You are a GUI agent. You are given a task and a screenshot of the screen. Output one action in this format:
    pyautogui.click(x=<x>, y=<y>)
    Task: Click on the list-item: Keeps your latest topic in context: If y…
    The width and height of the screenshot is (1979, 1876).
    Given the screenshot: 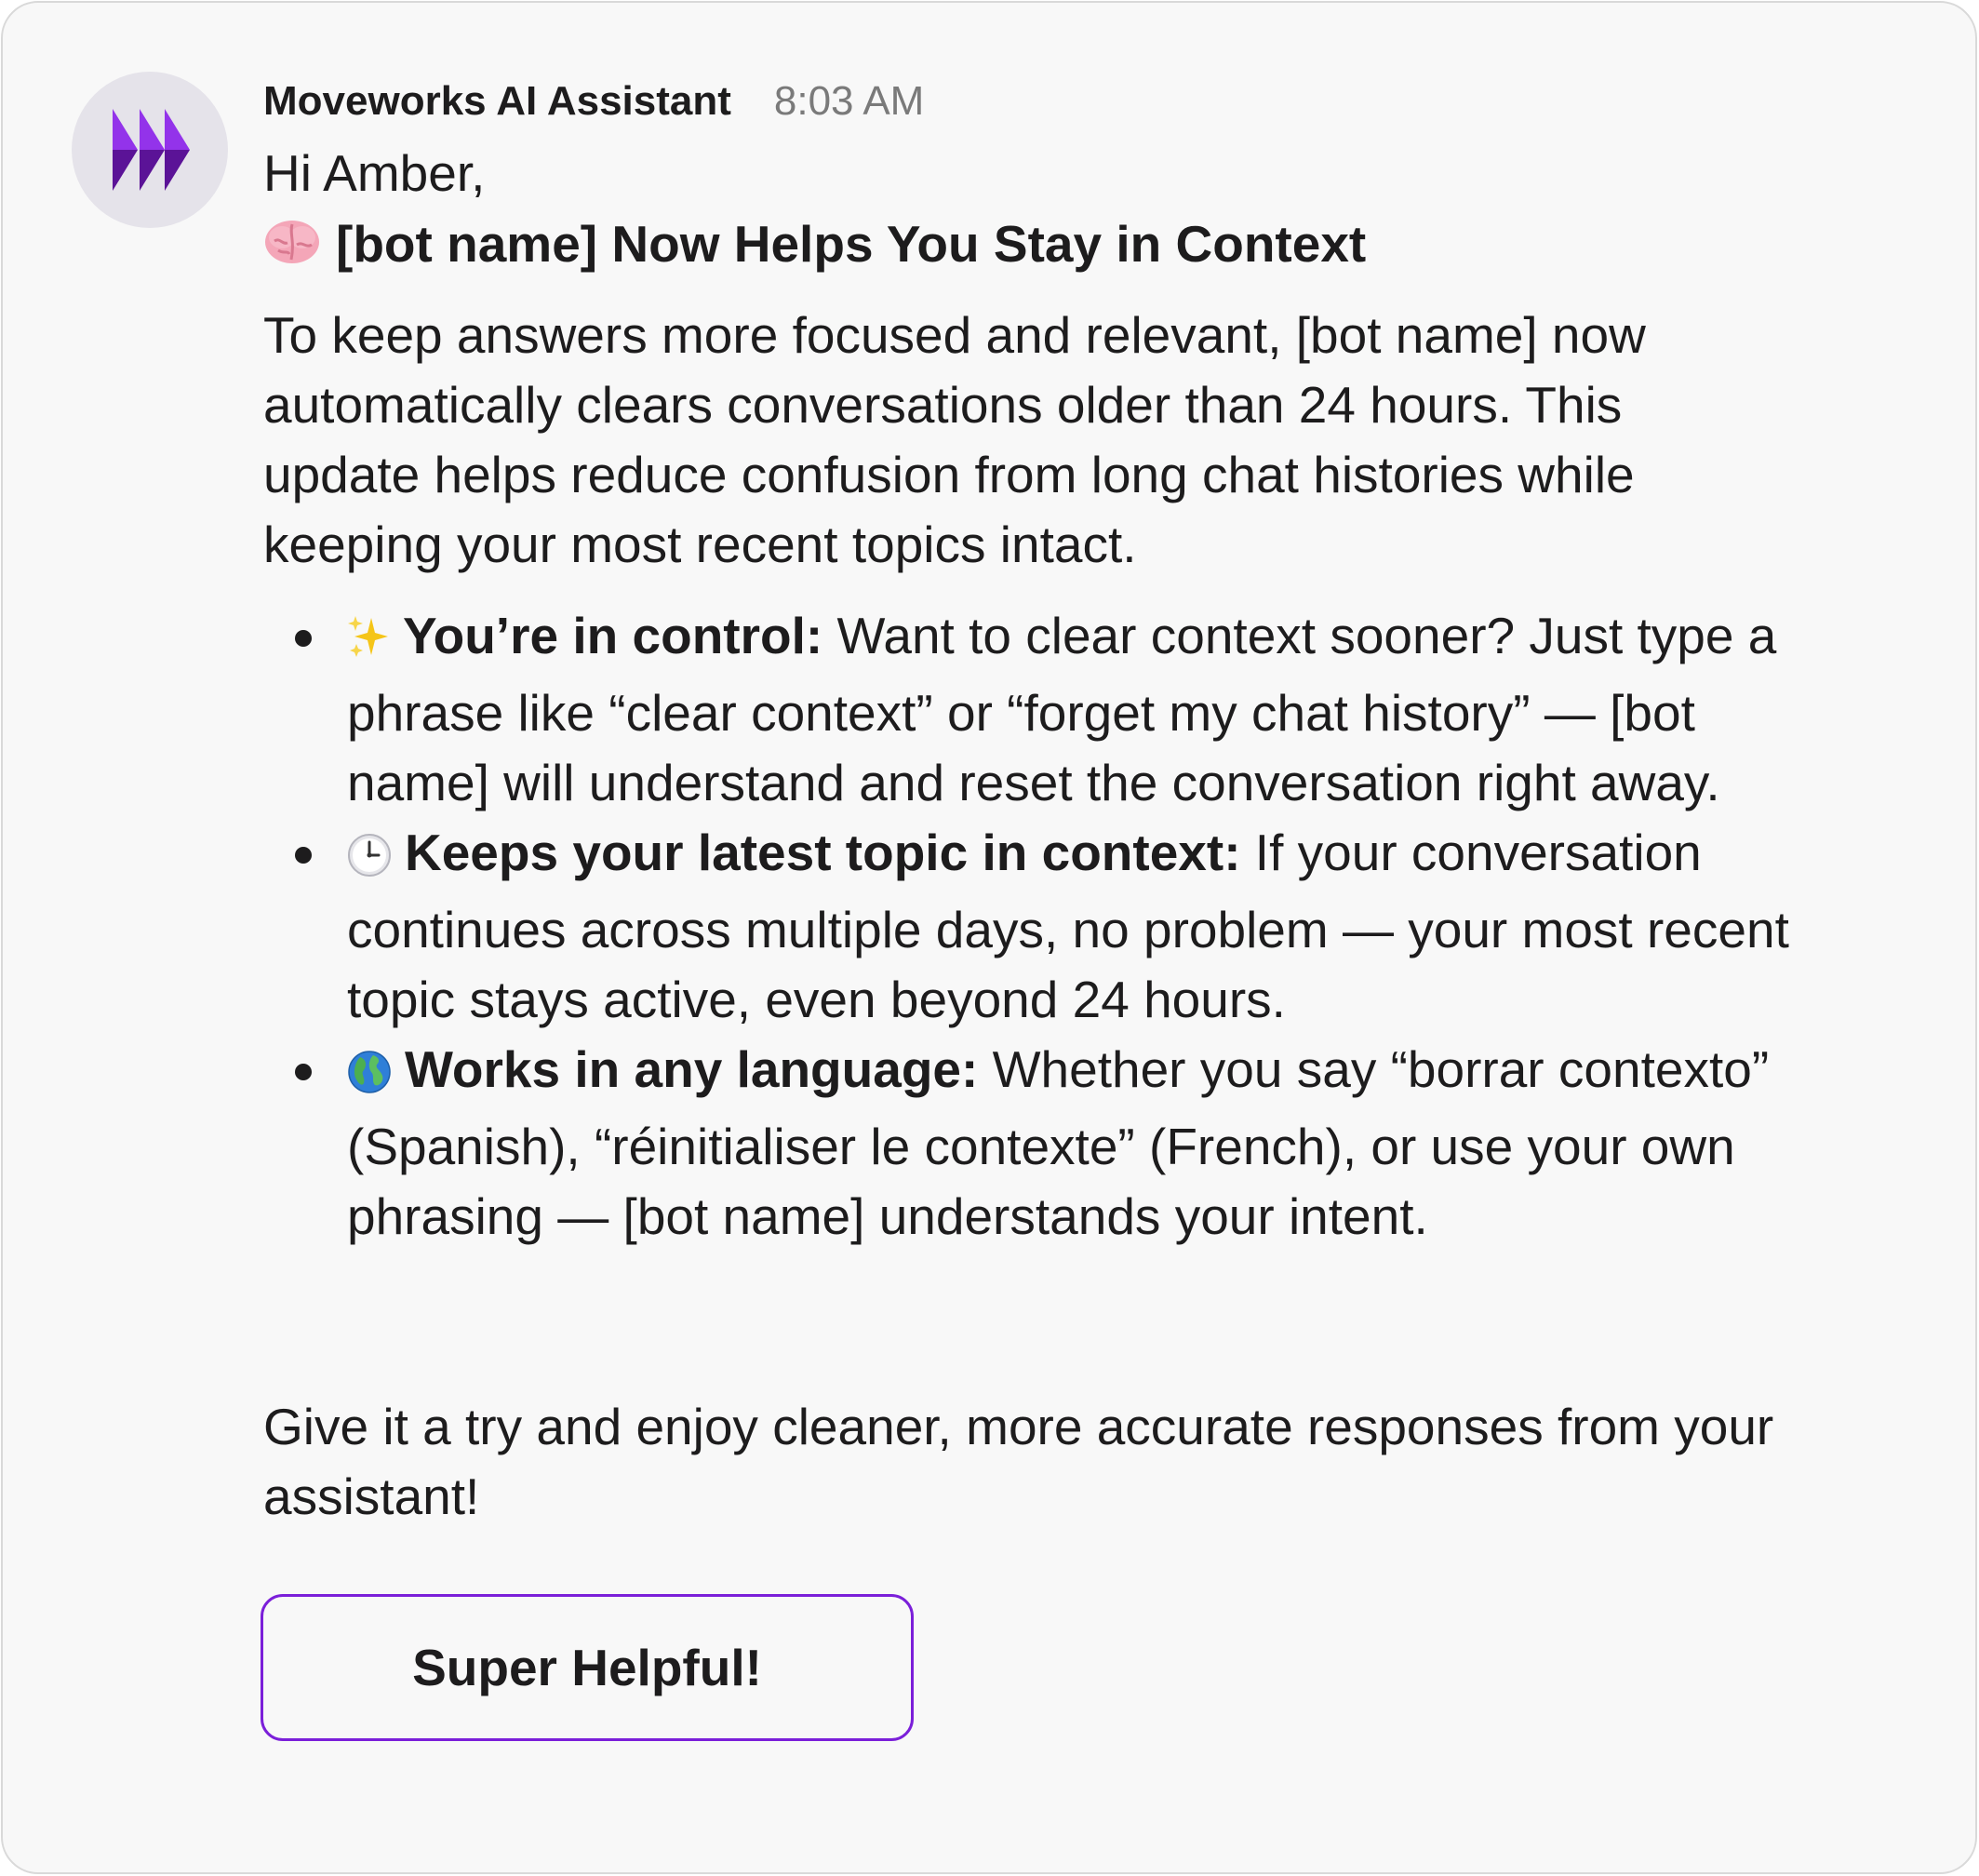 What is the action you would take?
    pyautogui.click(x=1026, y=926)
    